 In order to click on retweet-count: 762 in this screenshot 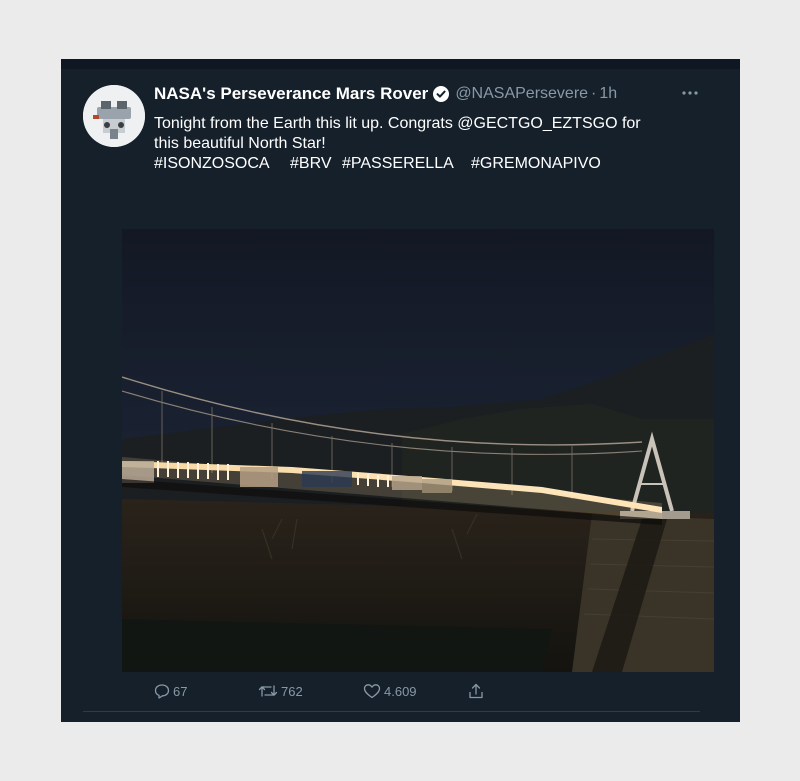, I will do `click(292, 691)`.